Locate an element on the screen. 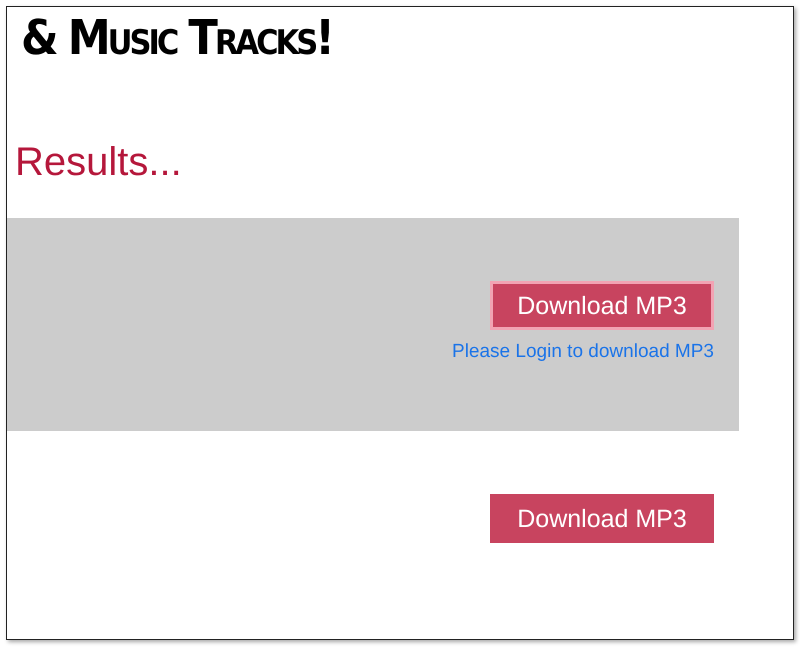  login-link: Please Login to download MP3 is located at coordinates (583, 352).